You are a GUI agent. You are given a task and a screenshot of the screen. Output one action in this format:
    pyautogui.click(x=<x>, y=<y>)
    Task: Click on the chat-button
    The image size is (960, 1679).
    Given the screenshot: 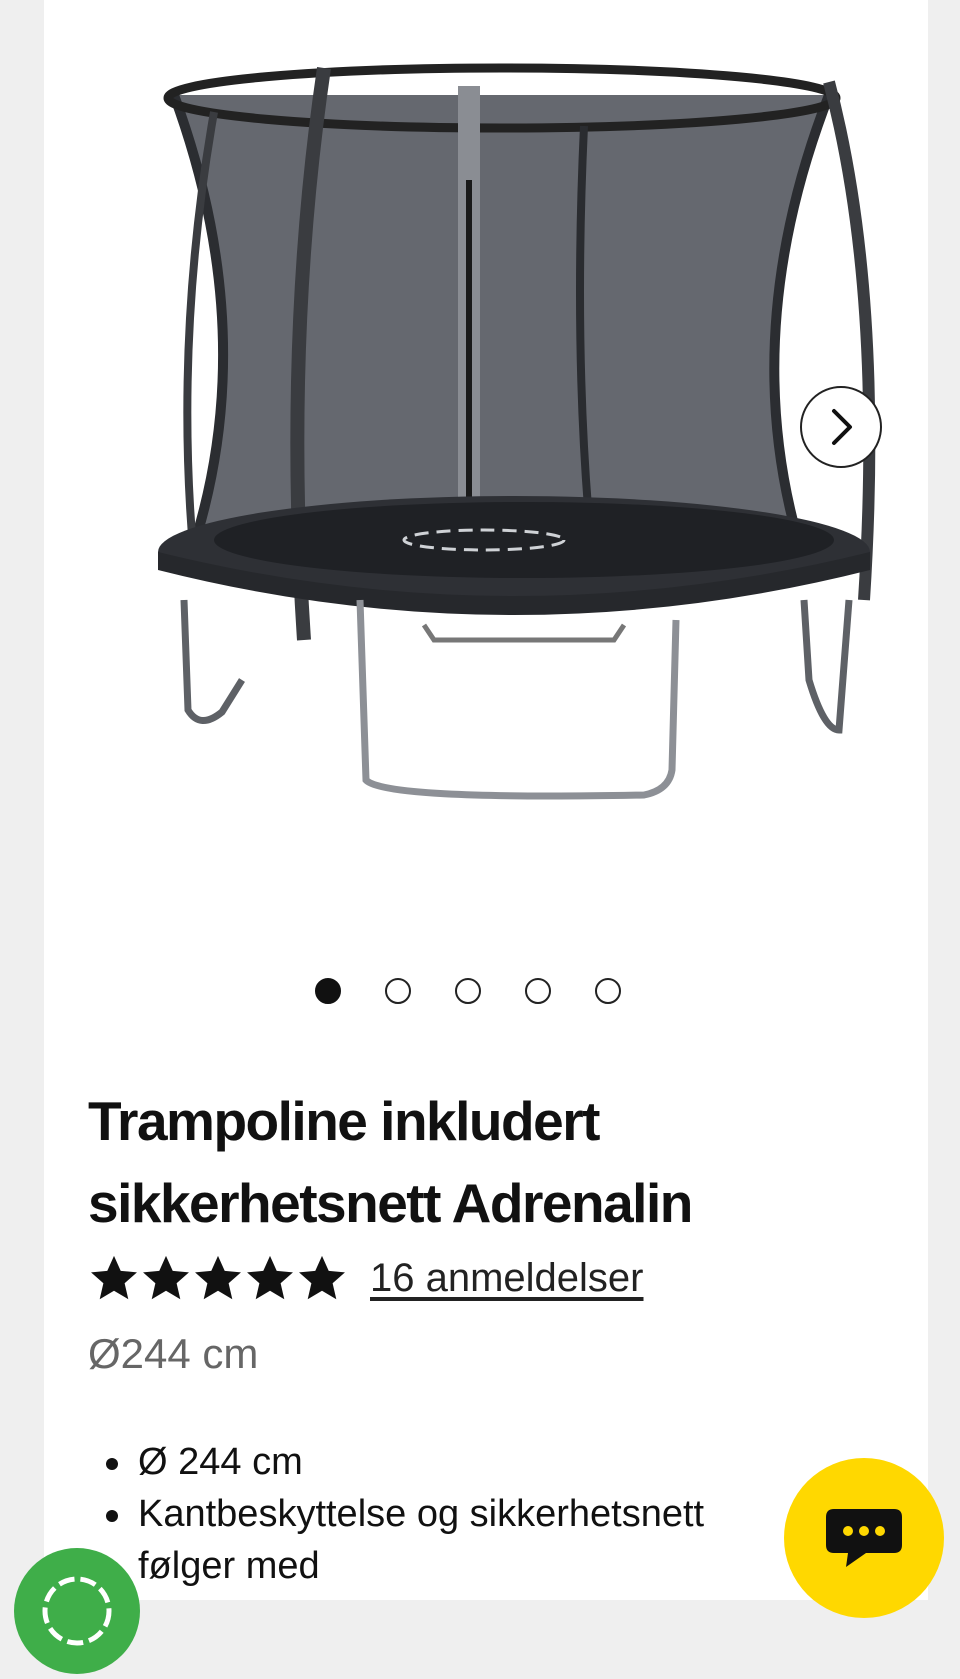 What is the action you would take?
    pyautogui.click(x=864, y=1538)
    